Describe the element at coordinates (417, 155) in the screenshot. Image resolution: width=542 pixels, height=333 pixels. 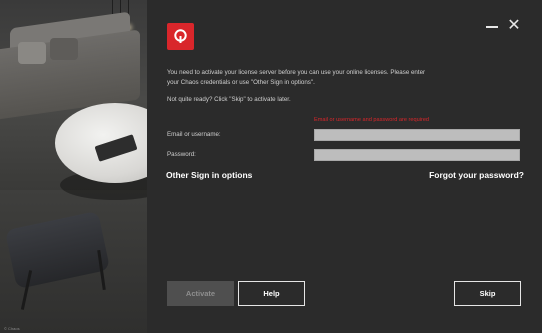
I see `password-field` at that location.